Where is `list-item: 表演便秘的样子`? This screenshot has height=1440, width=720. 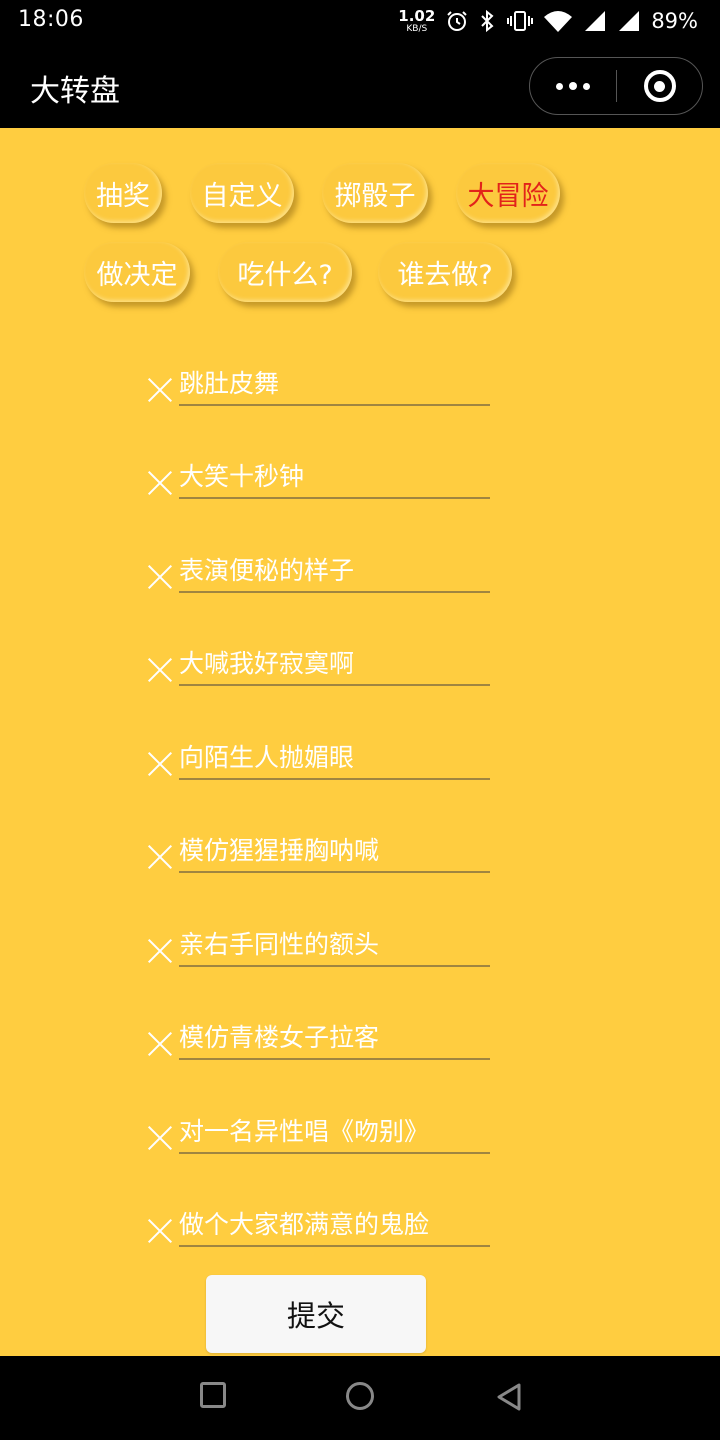 list-item: 表演便秘的样子 is located at coordinates (318, 561).